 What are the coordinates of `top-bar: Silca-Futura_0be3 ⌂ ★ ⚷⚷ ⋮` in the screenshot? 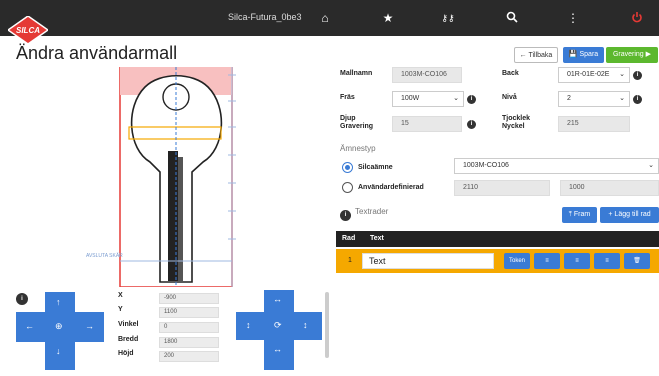 It's located at (329, 18).